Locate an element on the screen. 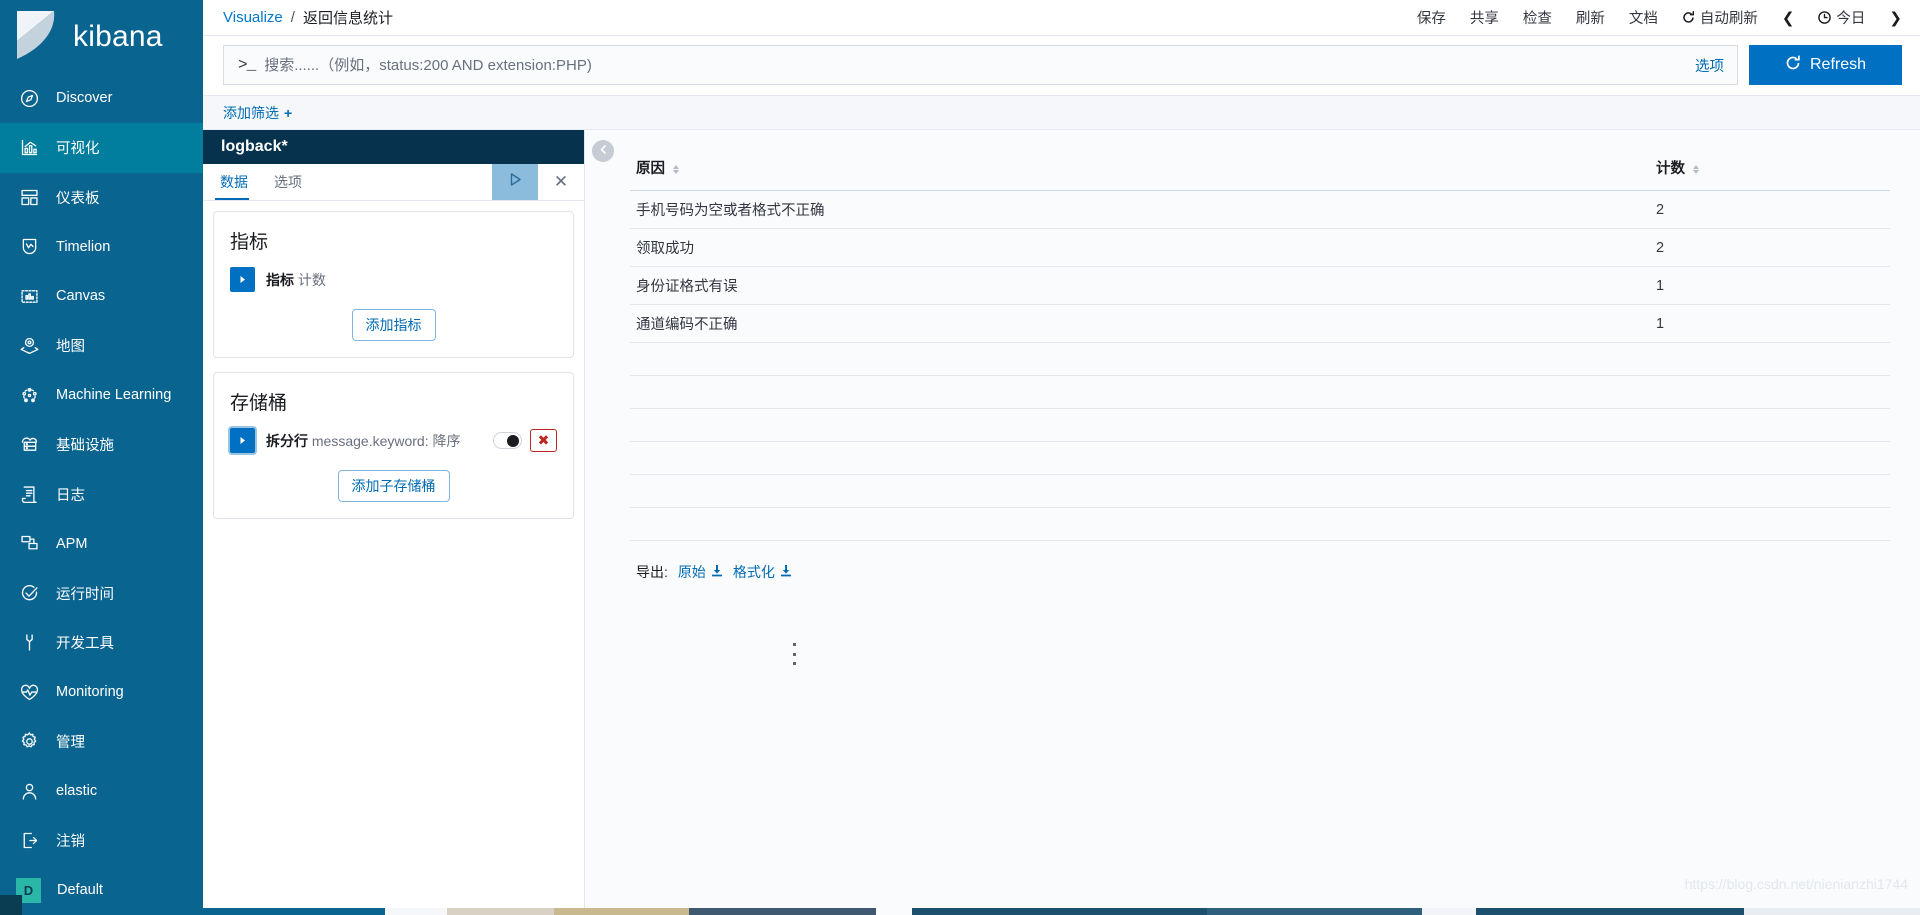  sidebar-item-label: 地图 is located at coordinates (70, 347).